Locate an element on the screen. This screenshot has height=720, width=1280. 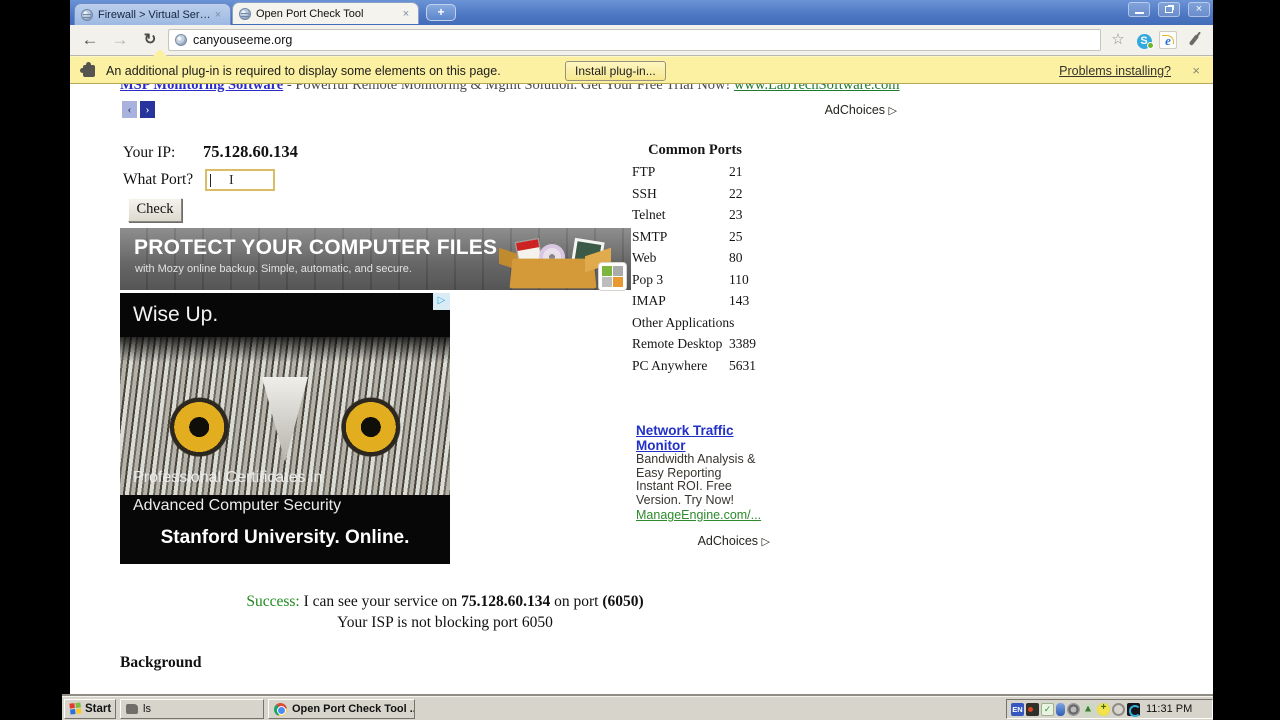
table-row: SSH 22 is located at coordinates (702, 197).